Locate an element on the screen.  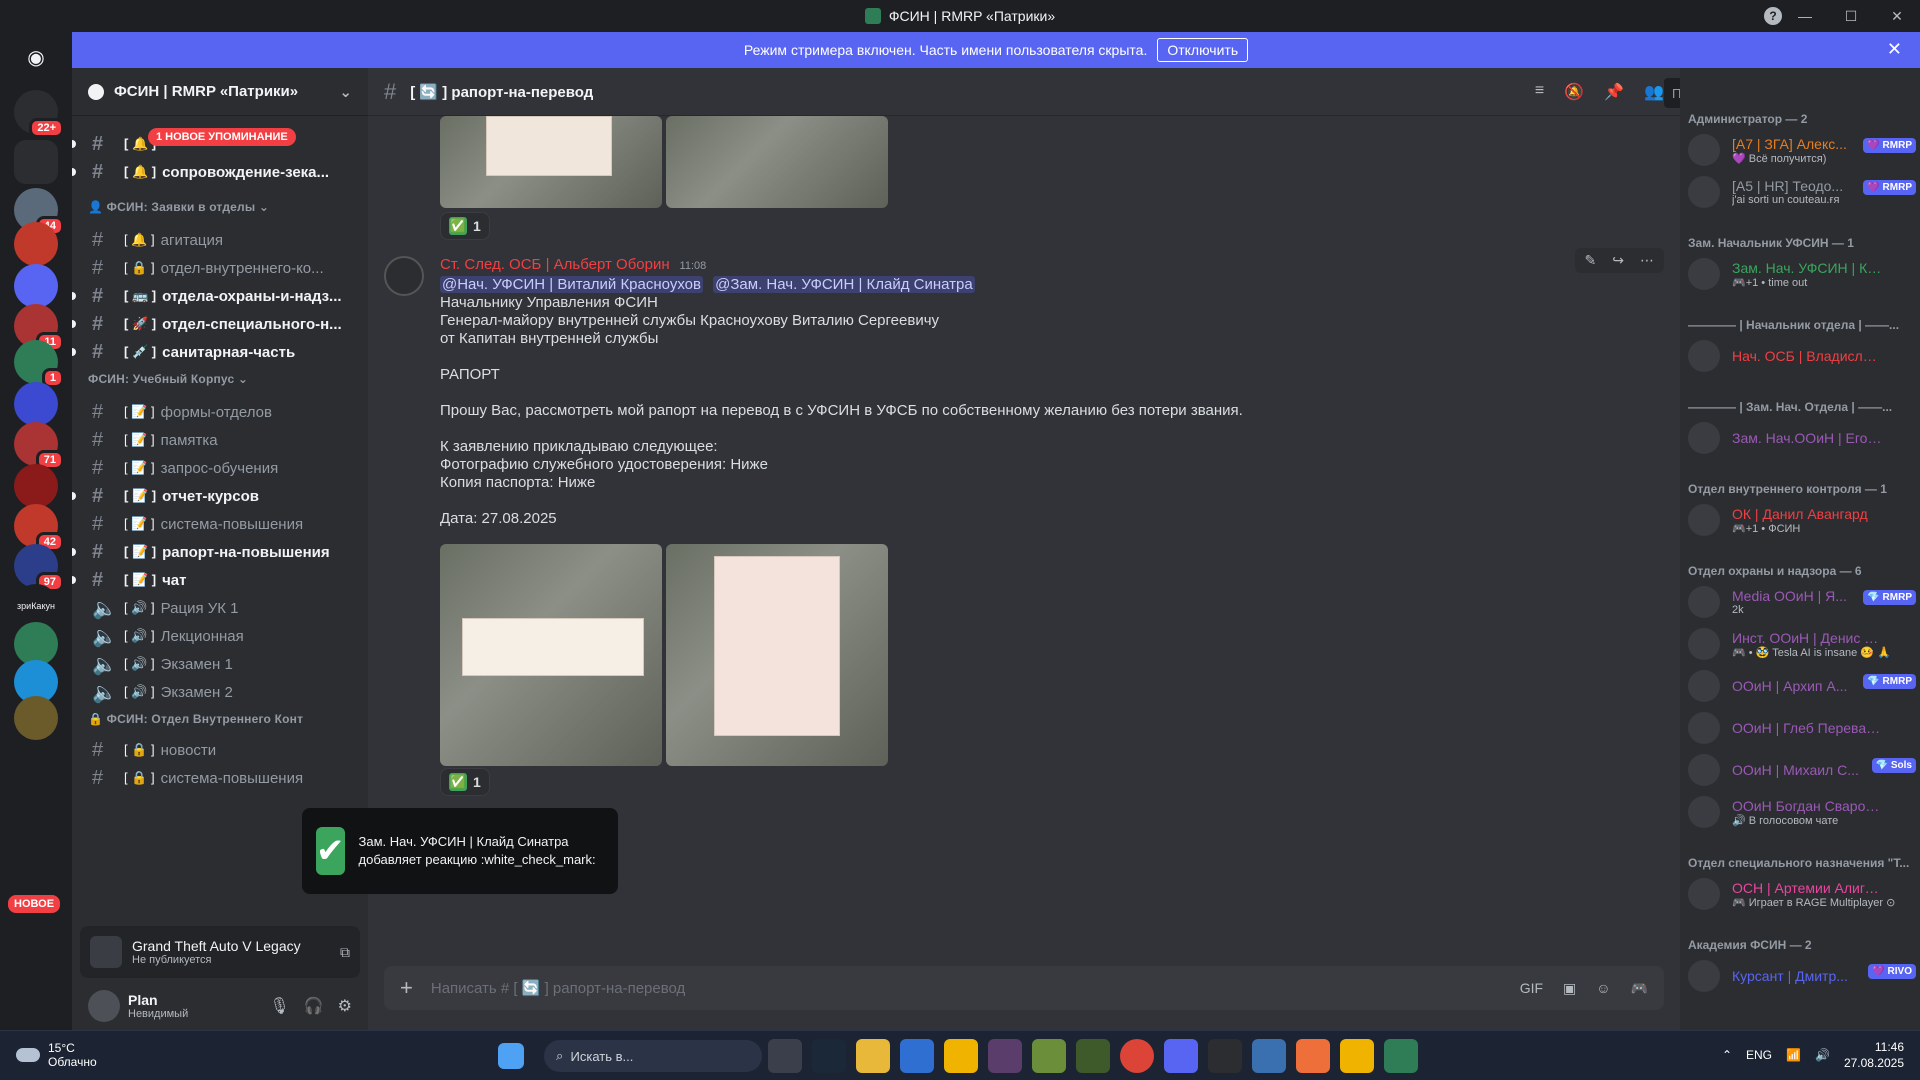
member-item: Зам. Нач. УФСИН | Клай...🎮+1 • time out is located at coordinates (1802, 274).